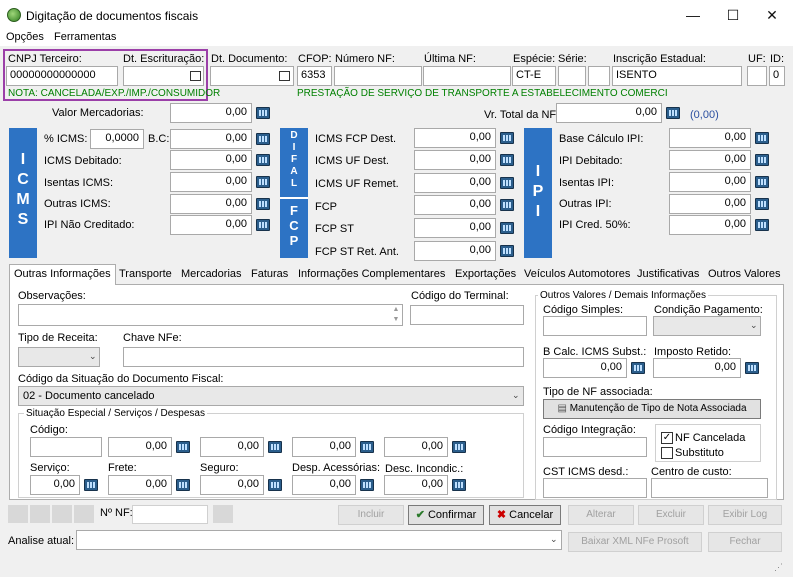  I want to click on condicao-pagamento-select, so click(707, 326).